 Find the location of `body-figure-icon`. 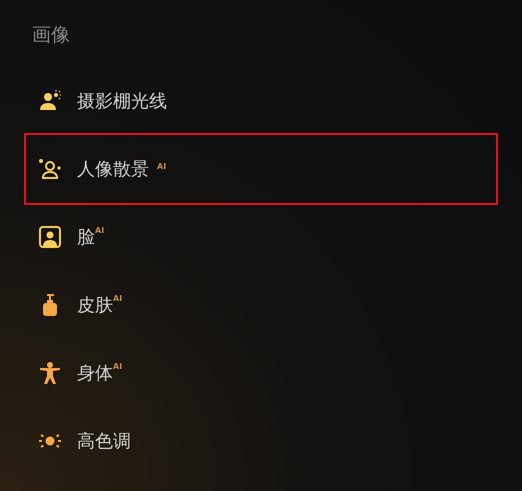

body-figure-icon is located at coordinates (50, 373).